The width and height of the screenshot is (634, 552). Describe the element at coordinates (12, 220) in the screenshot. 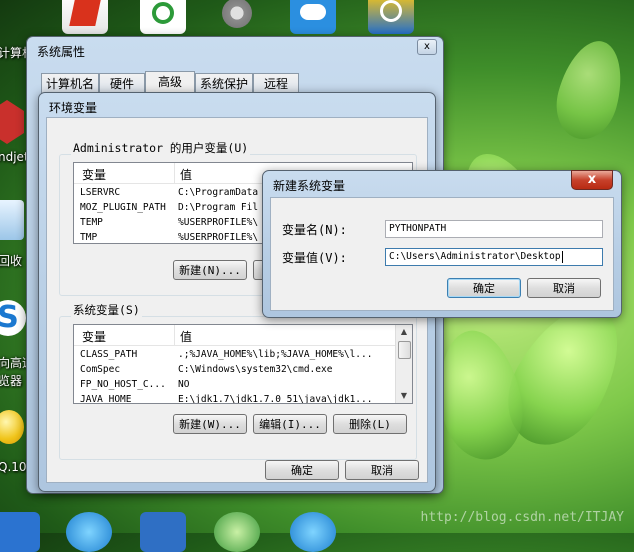

I see `recycle-bin-icon` at that location.